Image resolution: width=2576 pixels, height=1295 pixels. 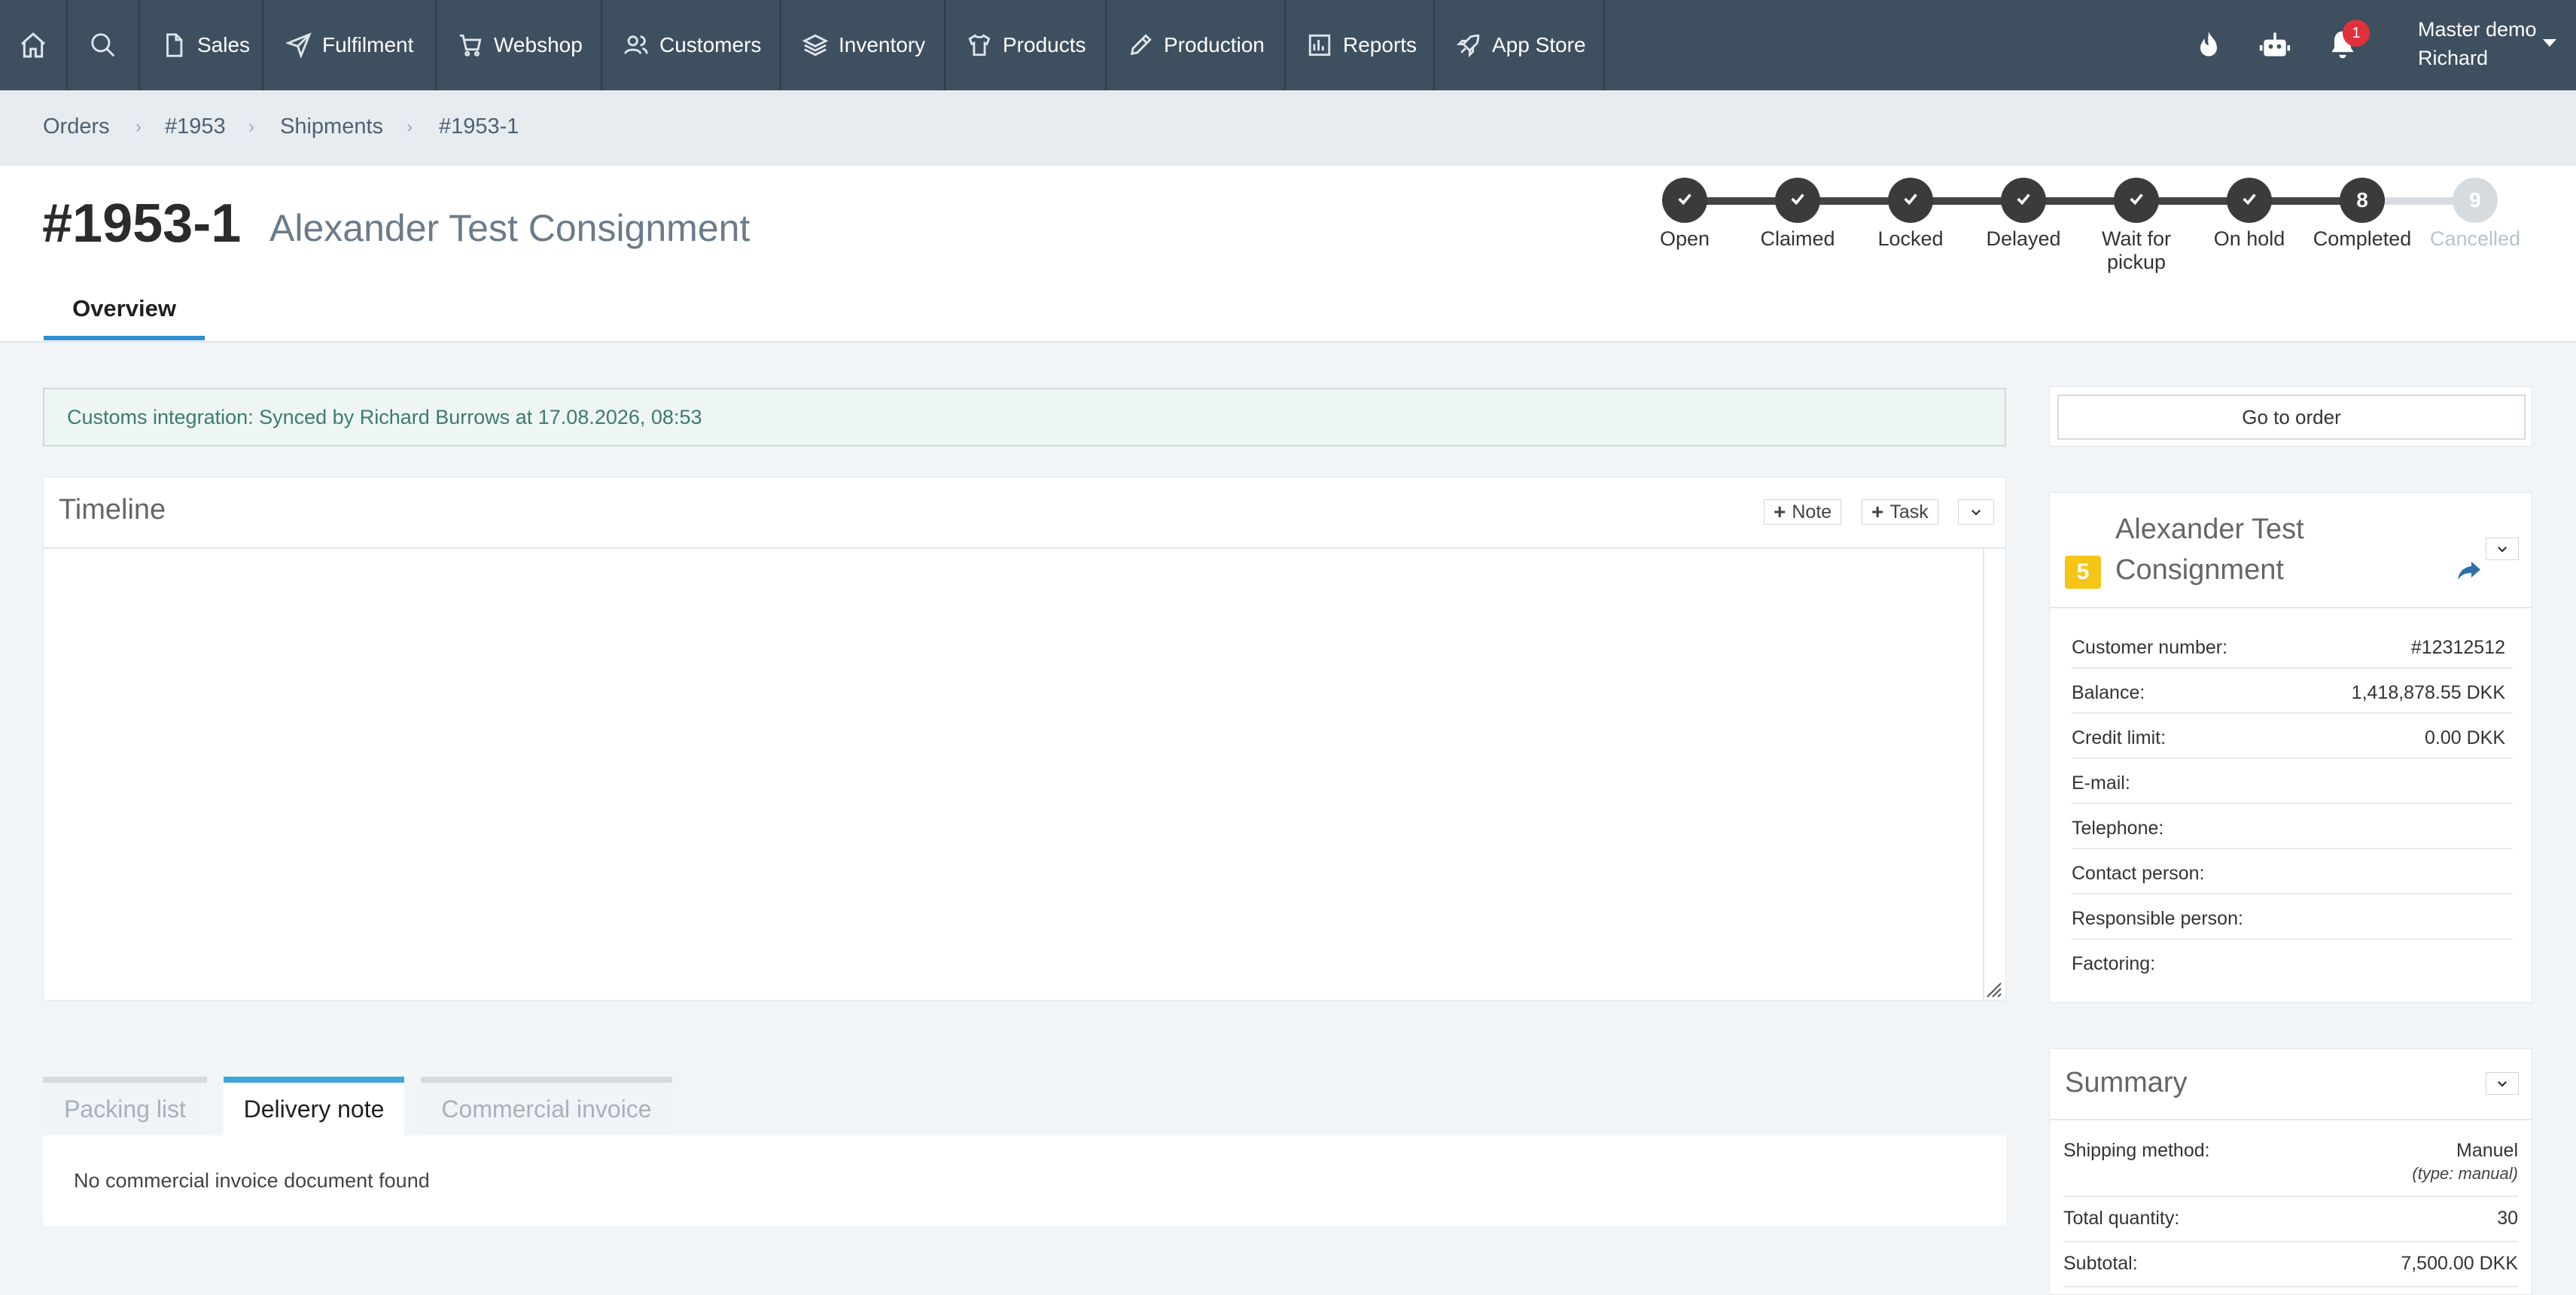 I want to click on customer-rank-badge: 5, so click(x=2083, y=572).